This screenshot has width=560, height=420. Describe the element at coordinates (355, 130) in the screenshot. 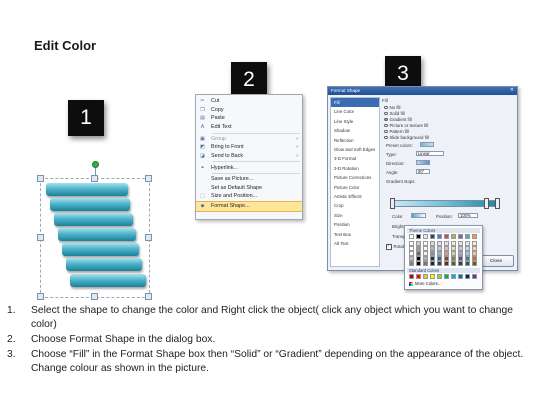

I see `category-shadow: Shadow` at that location.